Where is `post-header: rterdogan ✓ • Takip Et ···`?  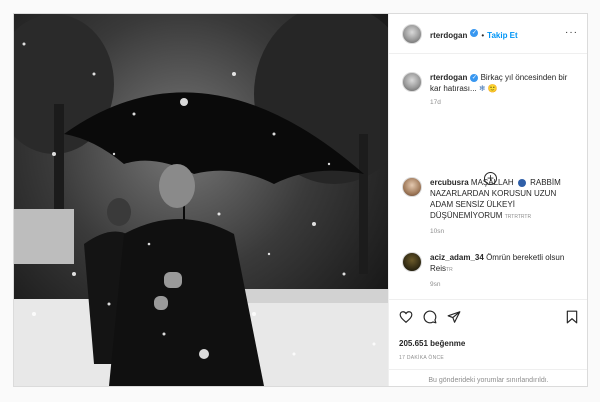 post-header: rterdogan ✓ • Takip Et ··· is located at coordinates (488, 34).